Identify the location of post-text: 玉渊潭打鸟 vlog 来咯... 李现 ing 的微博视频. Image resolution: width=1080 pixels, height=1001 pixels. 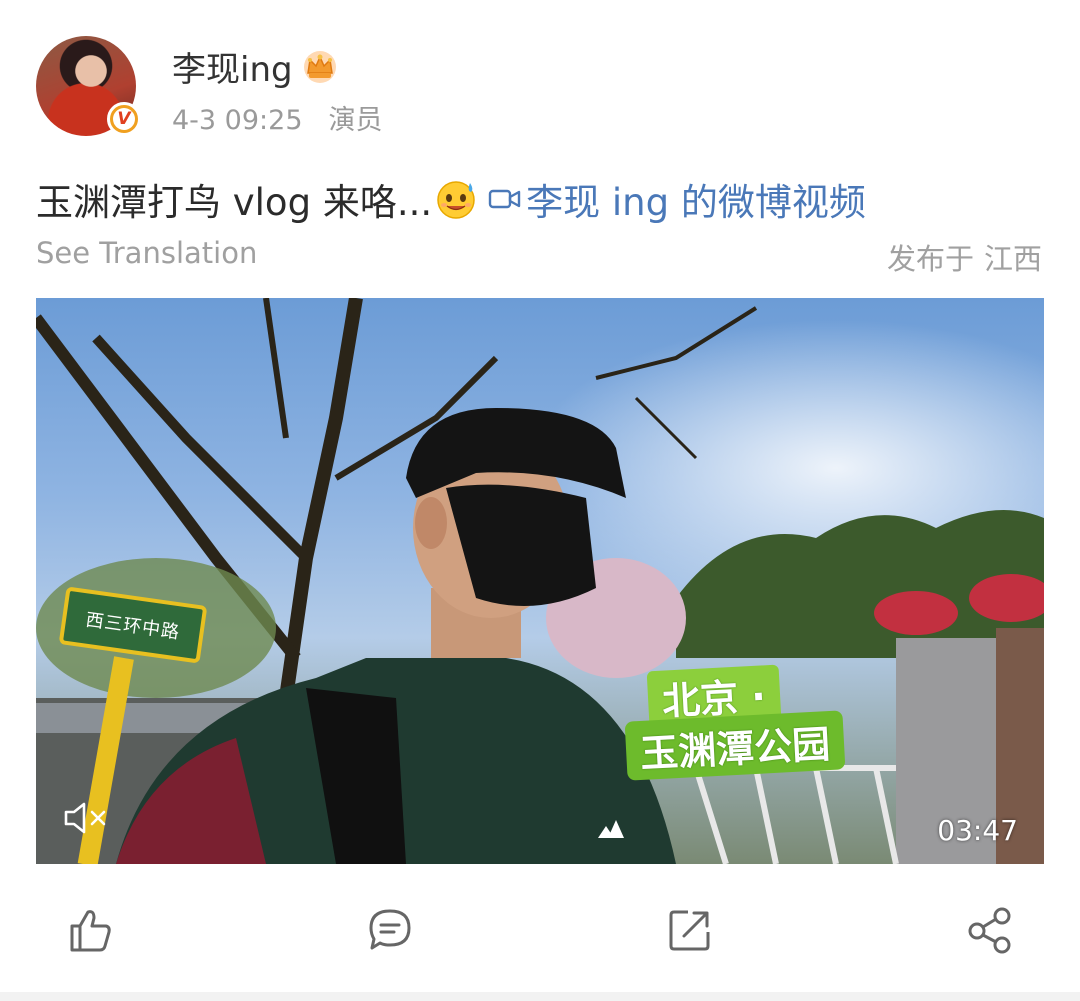
(451, 199).